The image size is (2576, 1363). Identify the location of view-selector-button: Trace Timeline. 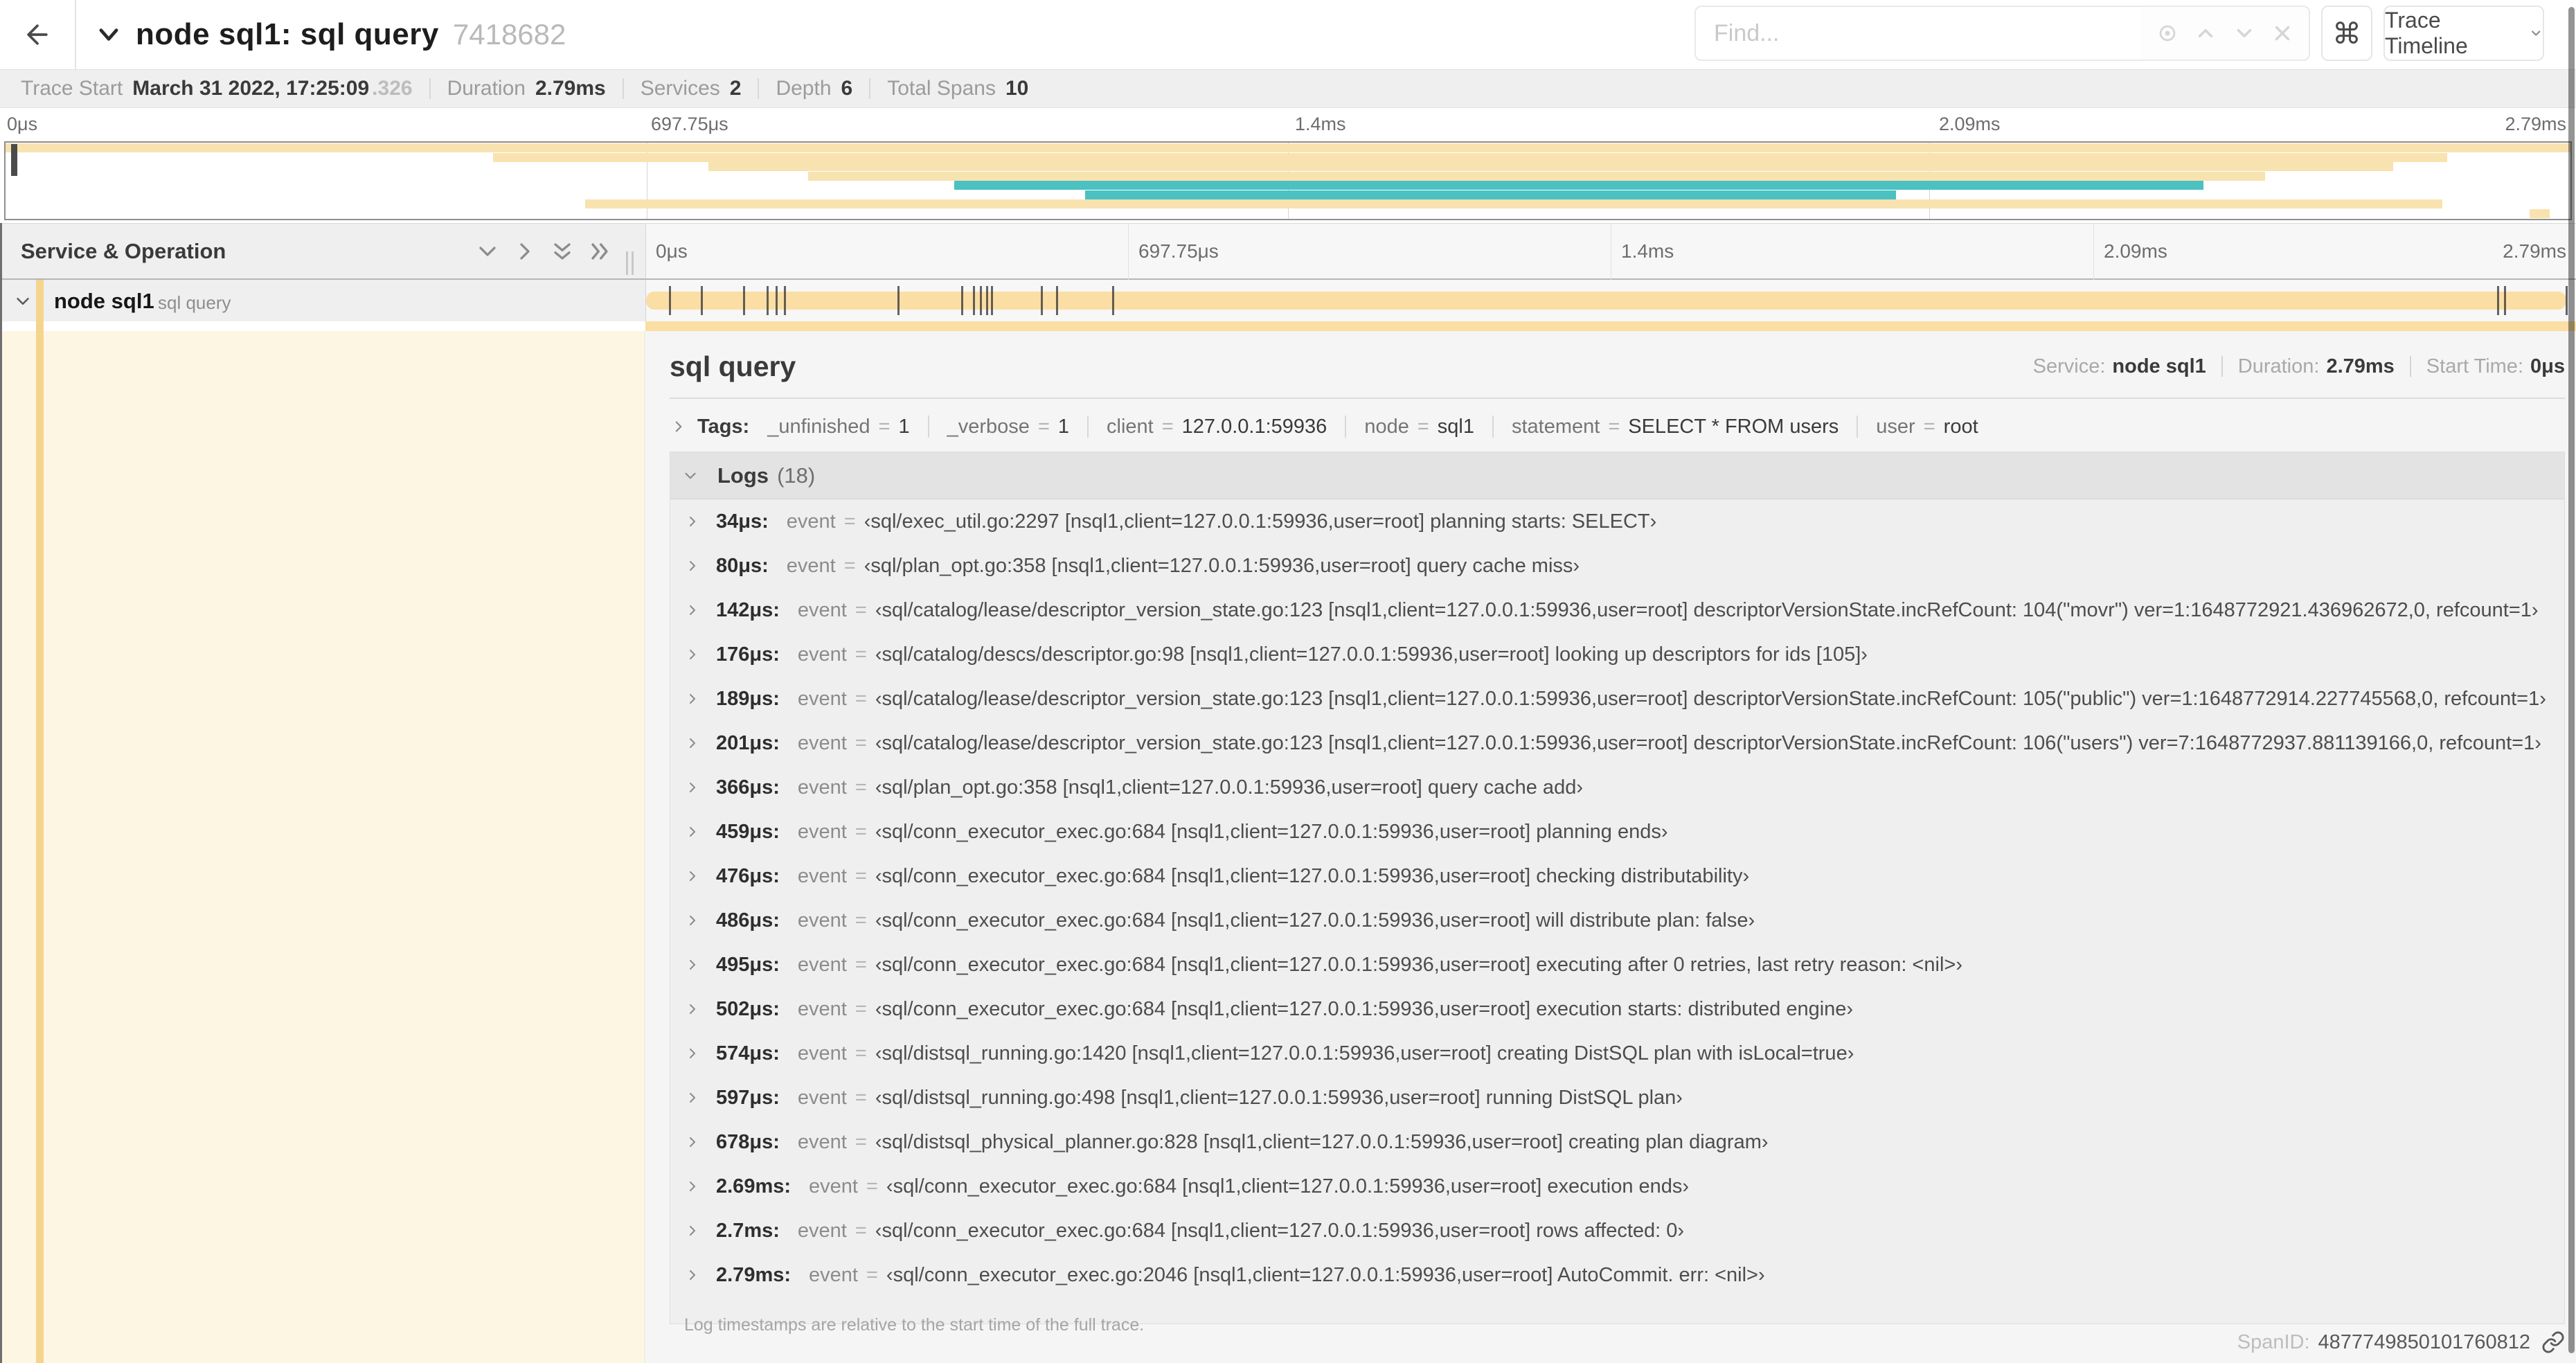
(2463, 33).